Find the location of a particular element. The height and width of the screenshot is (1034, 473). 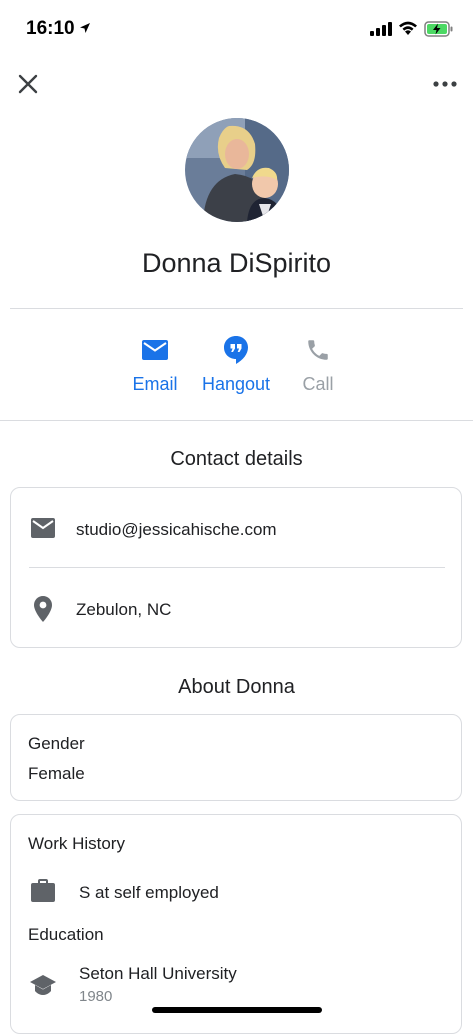

gender-card: Gender Female is located at coordinates (236, 757).